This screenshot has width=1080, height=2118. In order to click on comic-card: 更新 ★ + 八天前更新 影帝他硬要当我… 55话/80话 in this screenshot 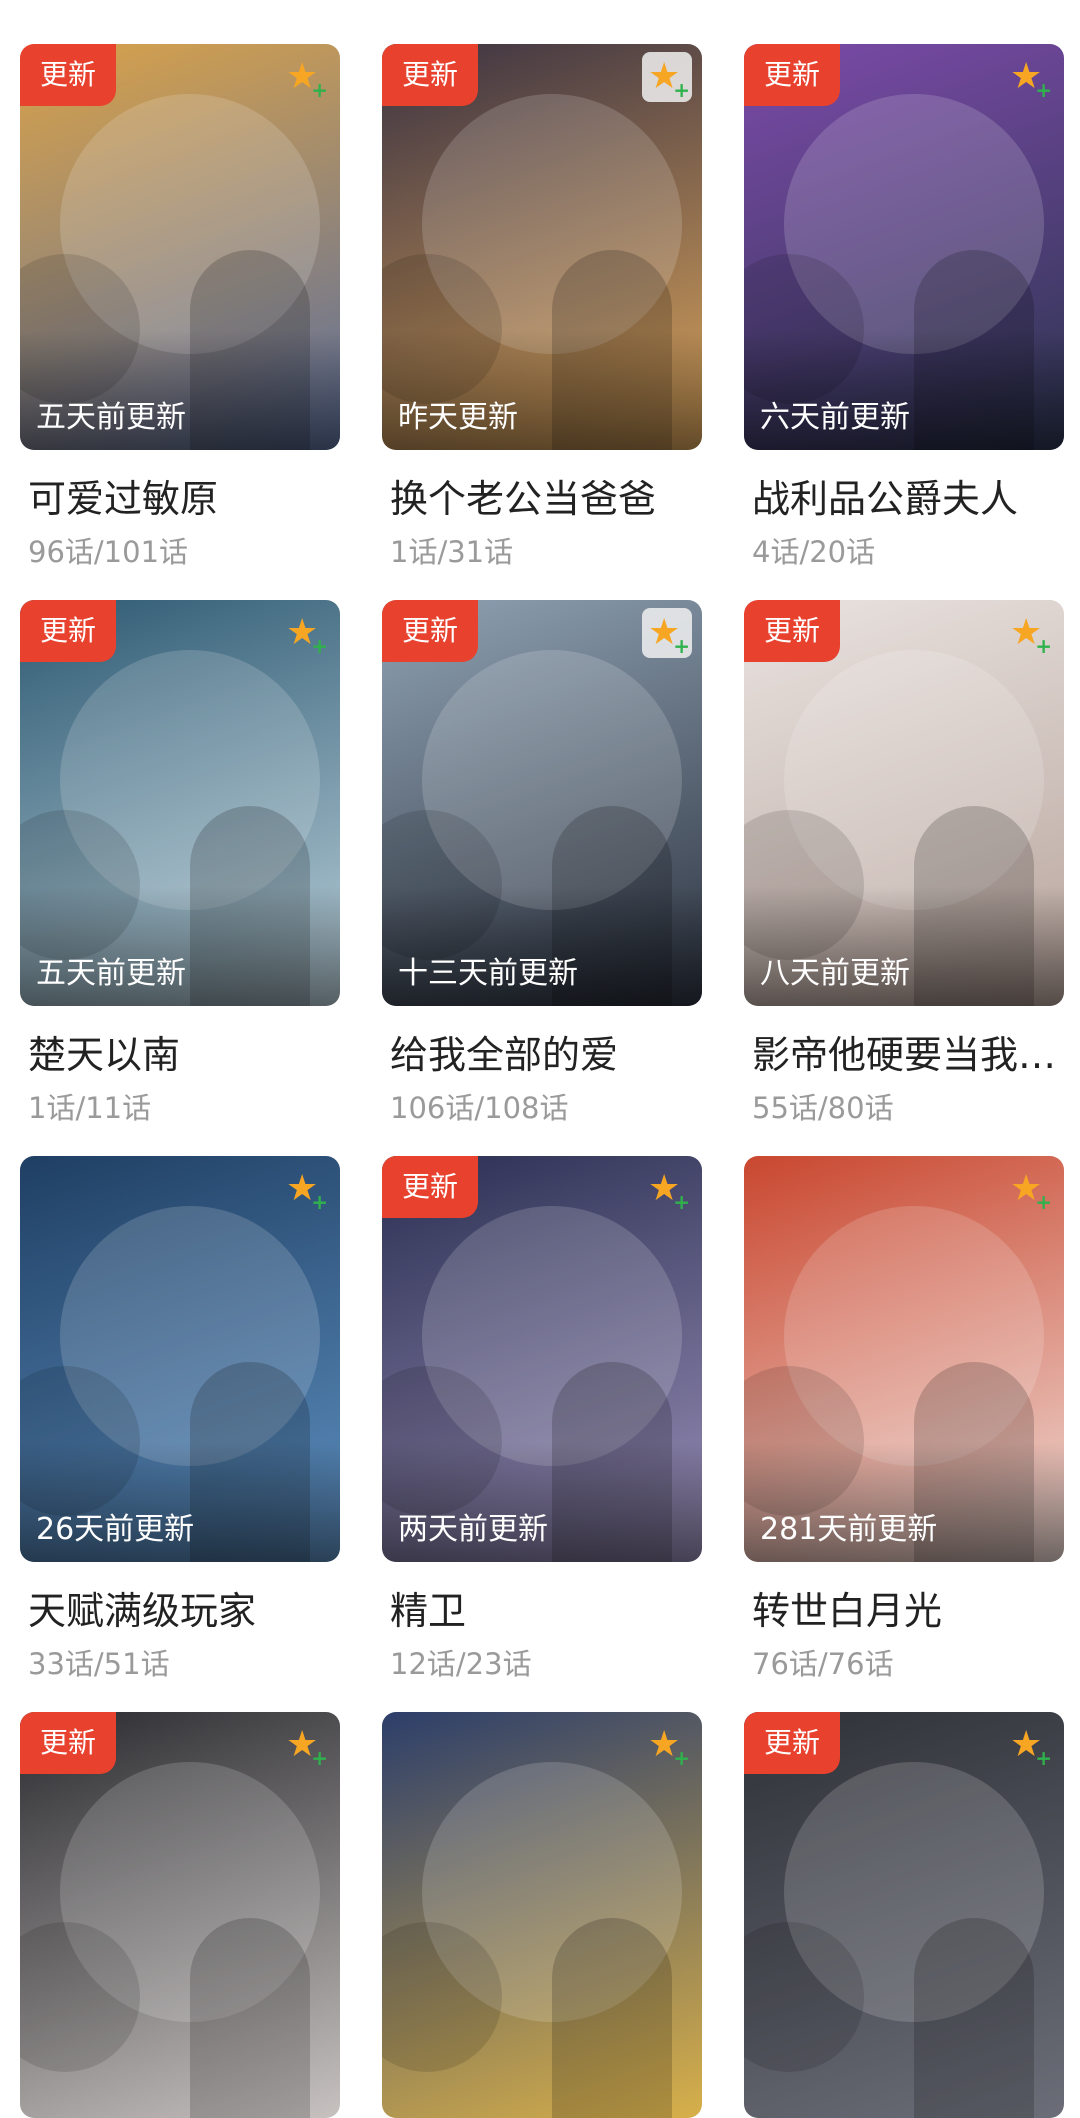, I will do `click(904, 863)`.